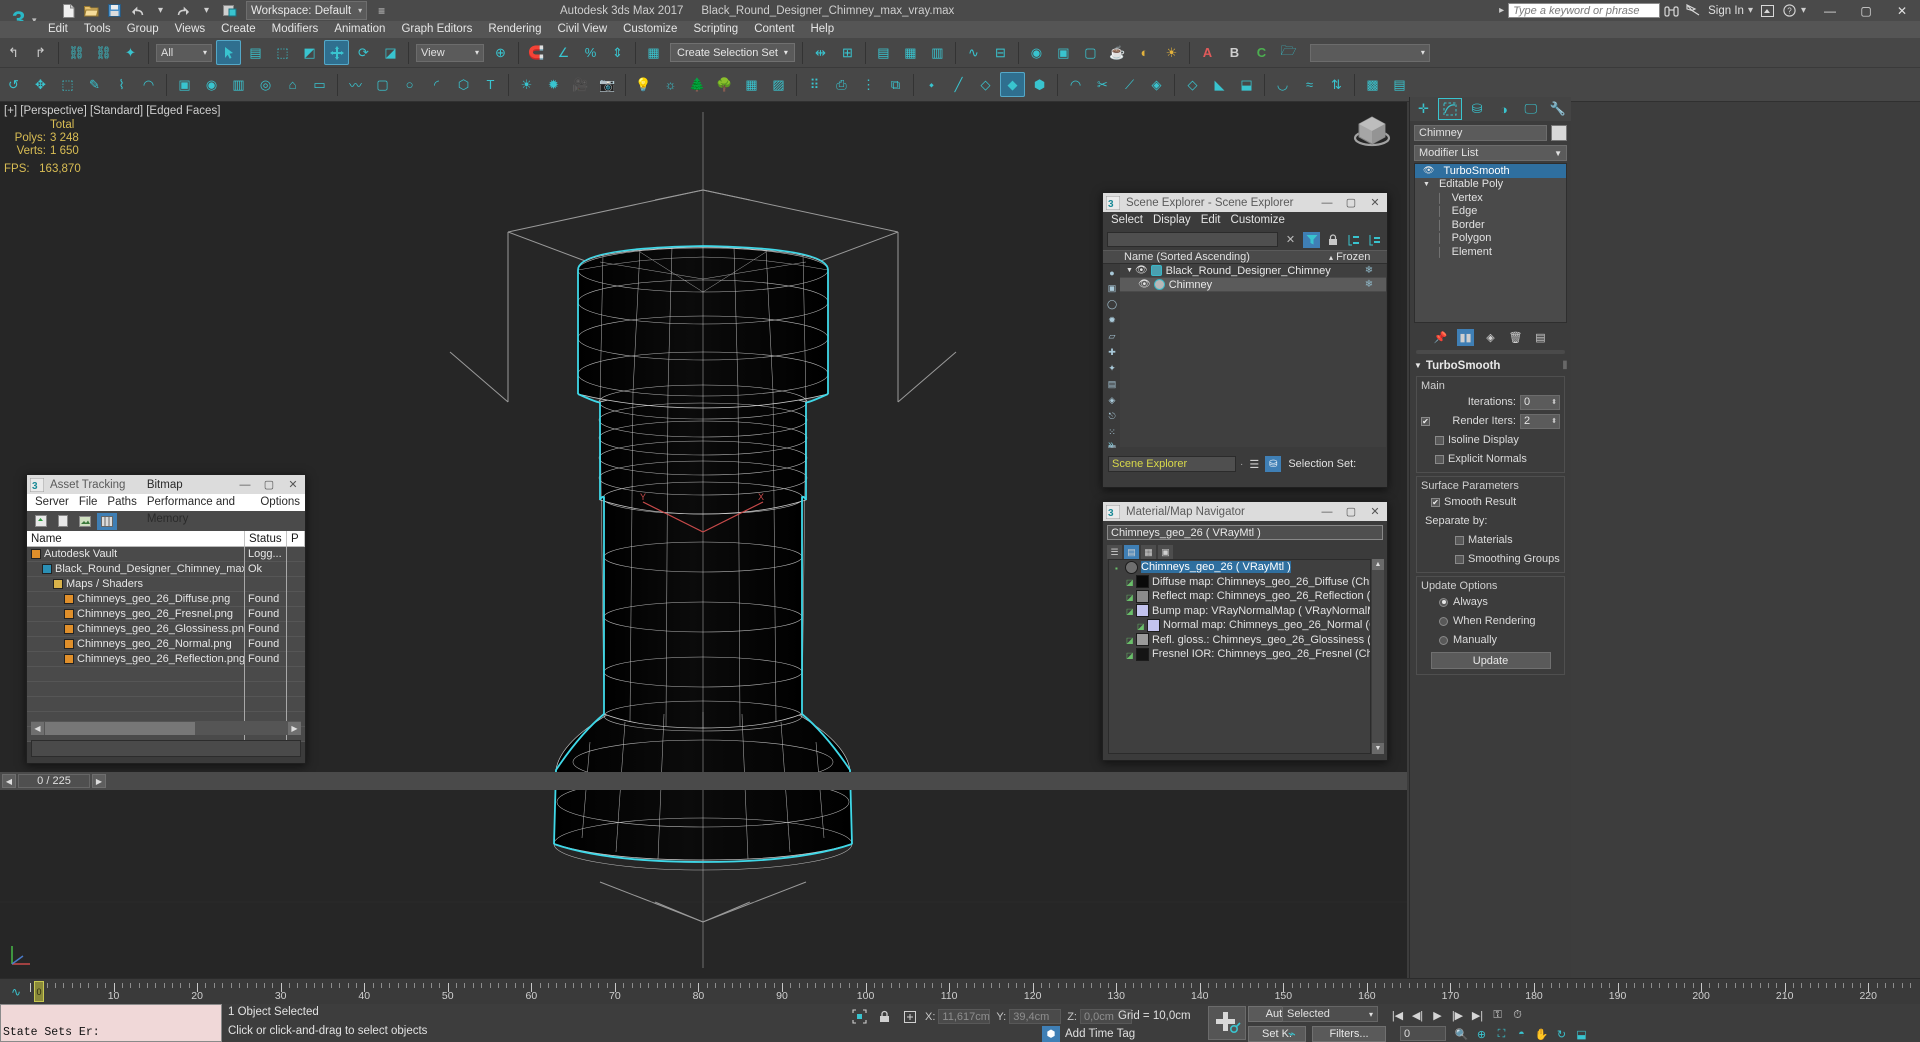 The height and width of the screenshot is (1042, 1920). What do you see at coordinates (63, 521) in the screenshot?
I see `asset-list-view-icon` at bounding box center [63, 521].